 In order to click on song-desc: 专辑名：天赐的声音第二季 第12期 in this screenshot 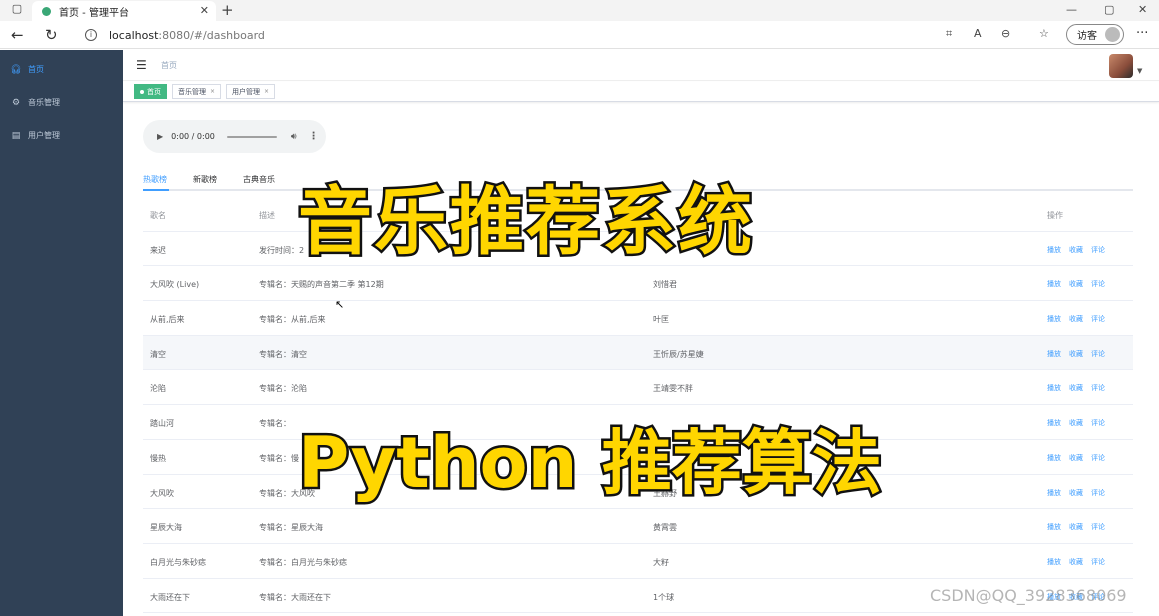, I will do `click(321, 285)`.